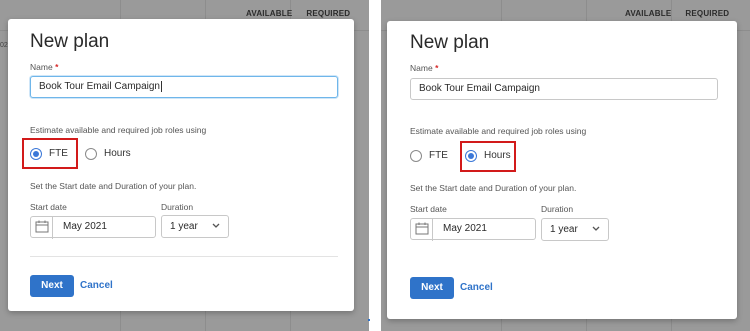 This screenshot has width=750, height=331. Describe the element at coordinates (184, 256) in the screenshot. I see `footer-divider` at that location.